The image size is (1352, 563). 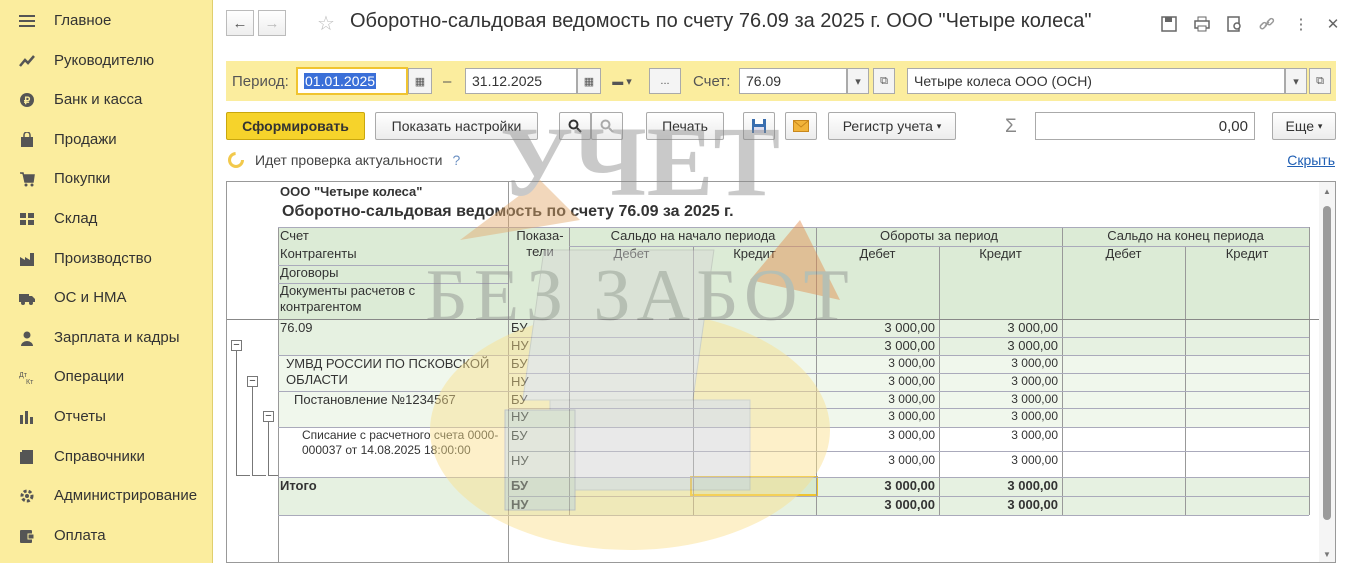 I want to click on sidebar-item-salary: Зарплата и кадры, so click(x=106, y=337).